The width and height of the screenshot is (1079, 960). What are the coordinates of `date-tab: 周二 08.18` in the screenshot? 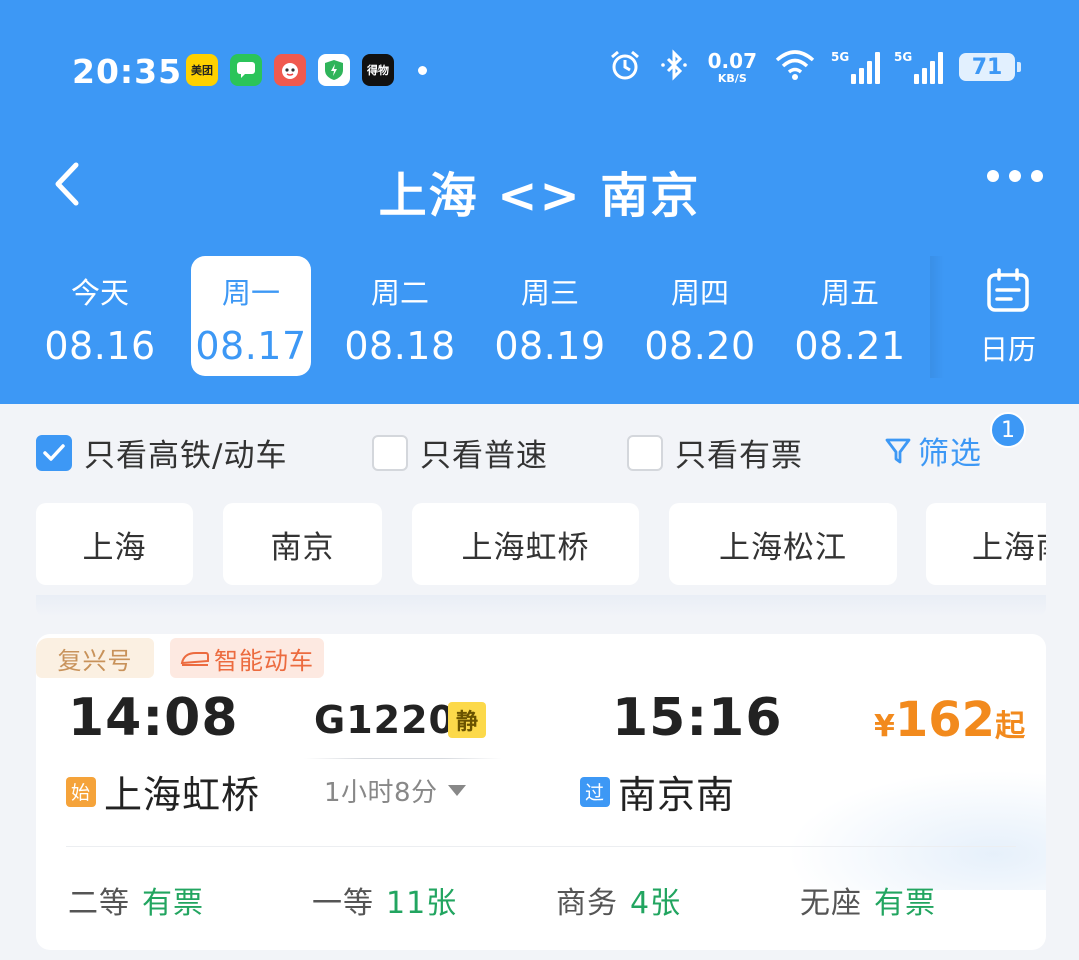 It's located at (400, 316).